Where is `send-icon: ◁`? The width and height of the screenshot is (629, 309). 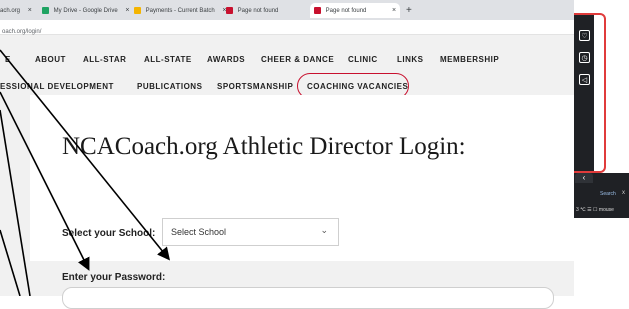
send-icon: ◁ is located at coordinates (584, 79).